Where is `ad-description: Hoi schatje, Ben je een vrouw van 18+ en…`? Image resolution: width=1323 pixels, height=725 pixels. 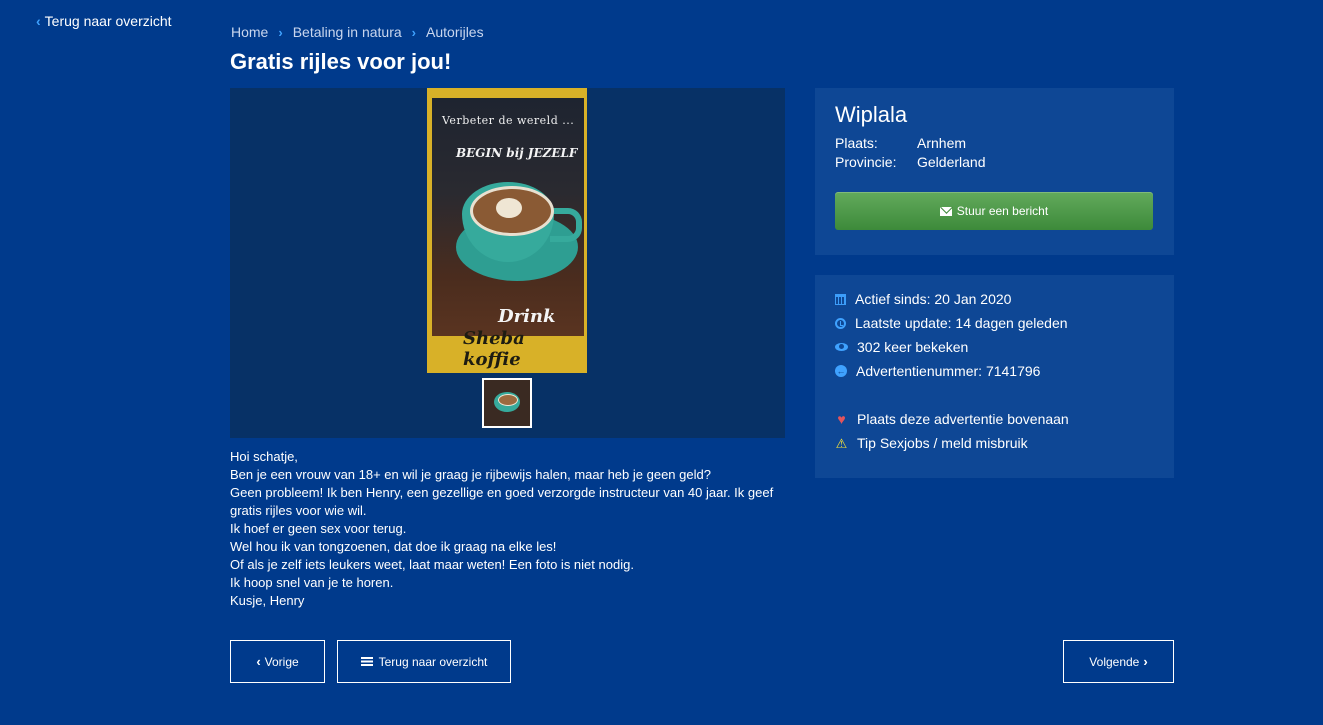 ad-description: Hoi schatje, Ben je een vrouw van 18+ en… is located at coordinates (510, 529).